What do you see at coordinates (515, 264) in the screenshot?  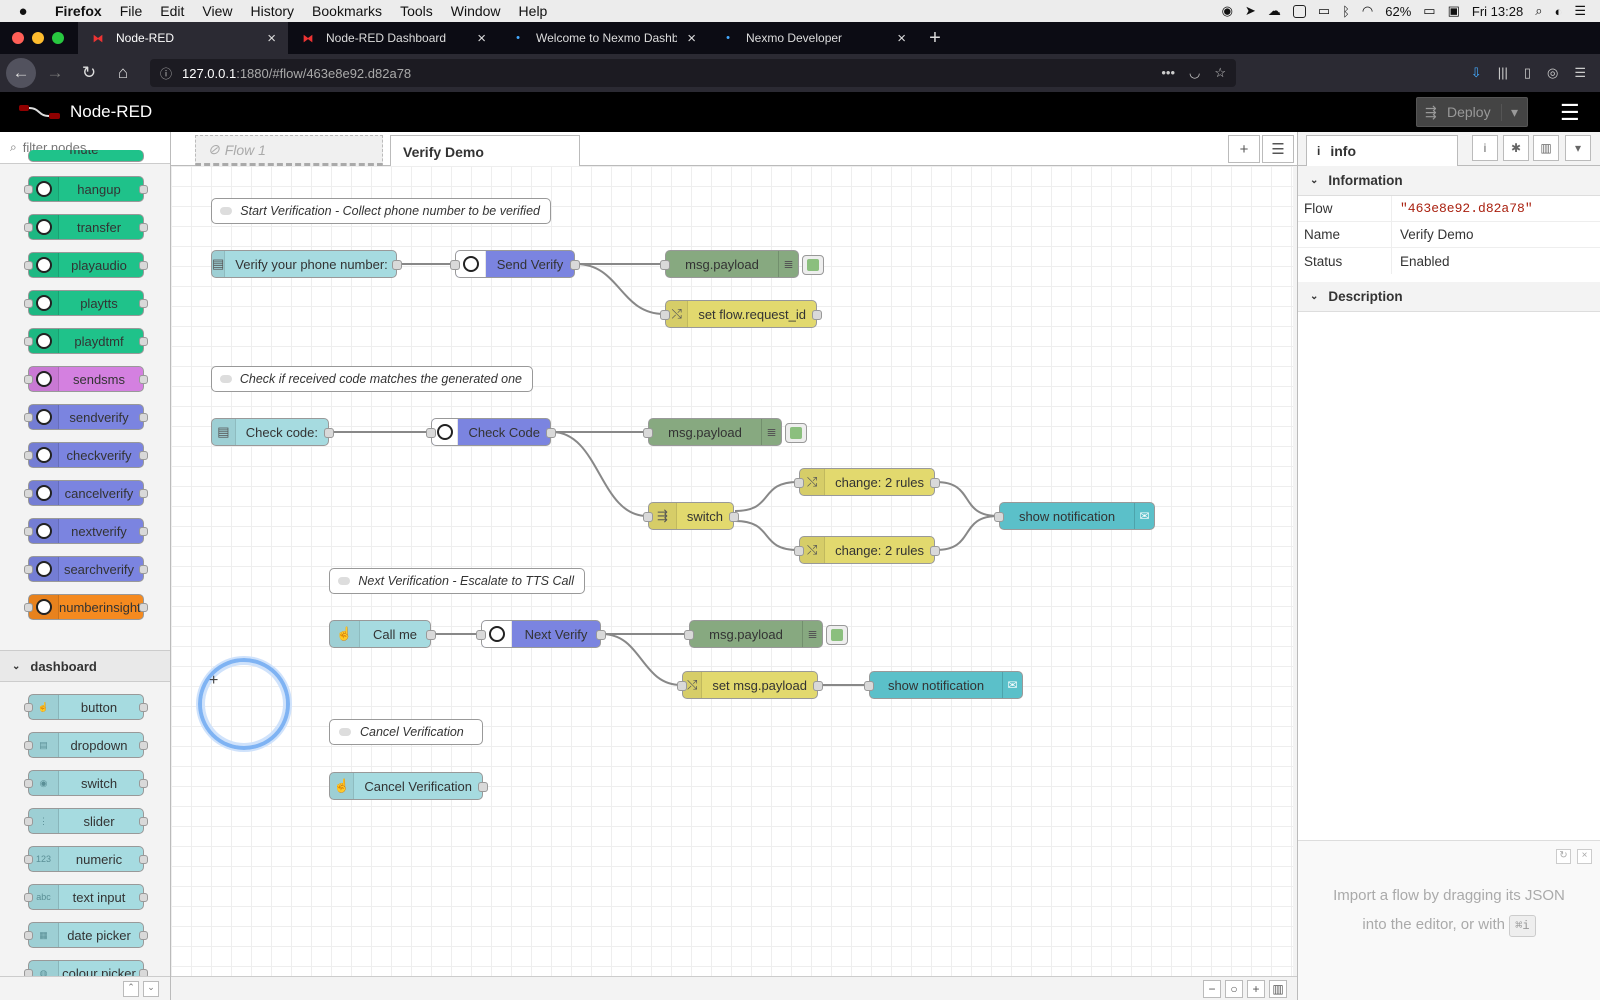 I see `flow-node-nexmo: Send Verify` at bounding box center [515, 264].